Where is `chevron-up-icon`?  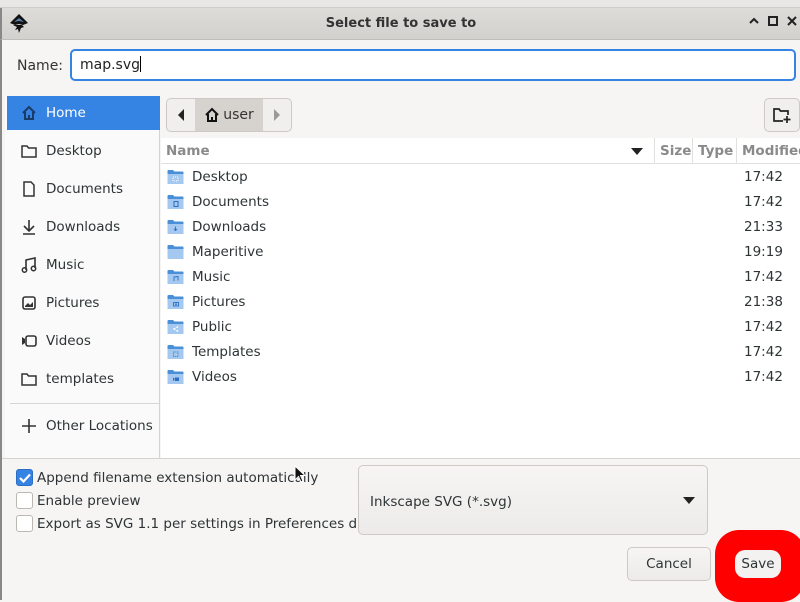
chevron-up-icon is located at coordinates (754, 20).